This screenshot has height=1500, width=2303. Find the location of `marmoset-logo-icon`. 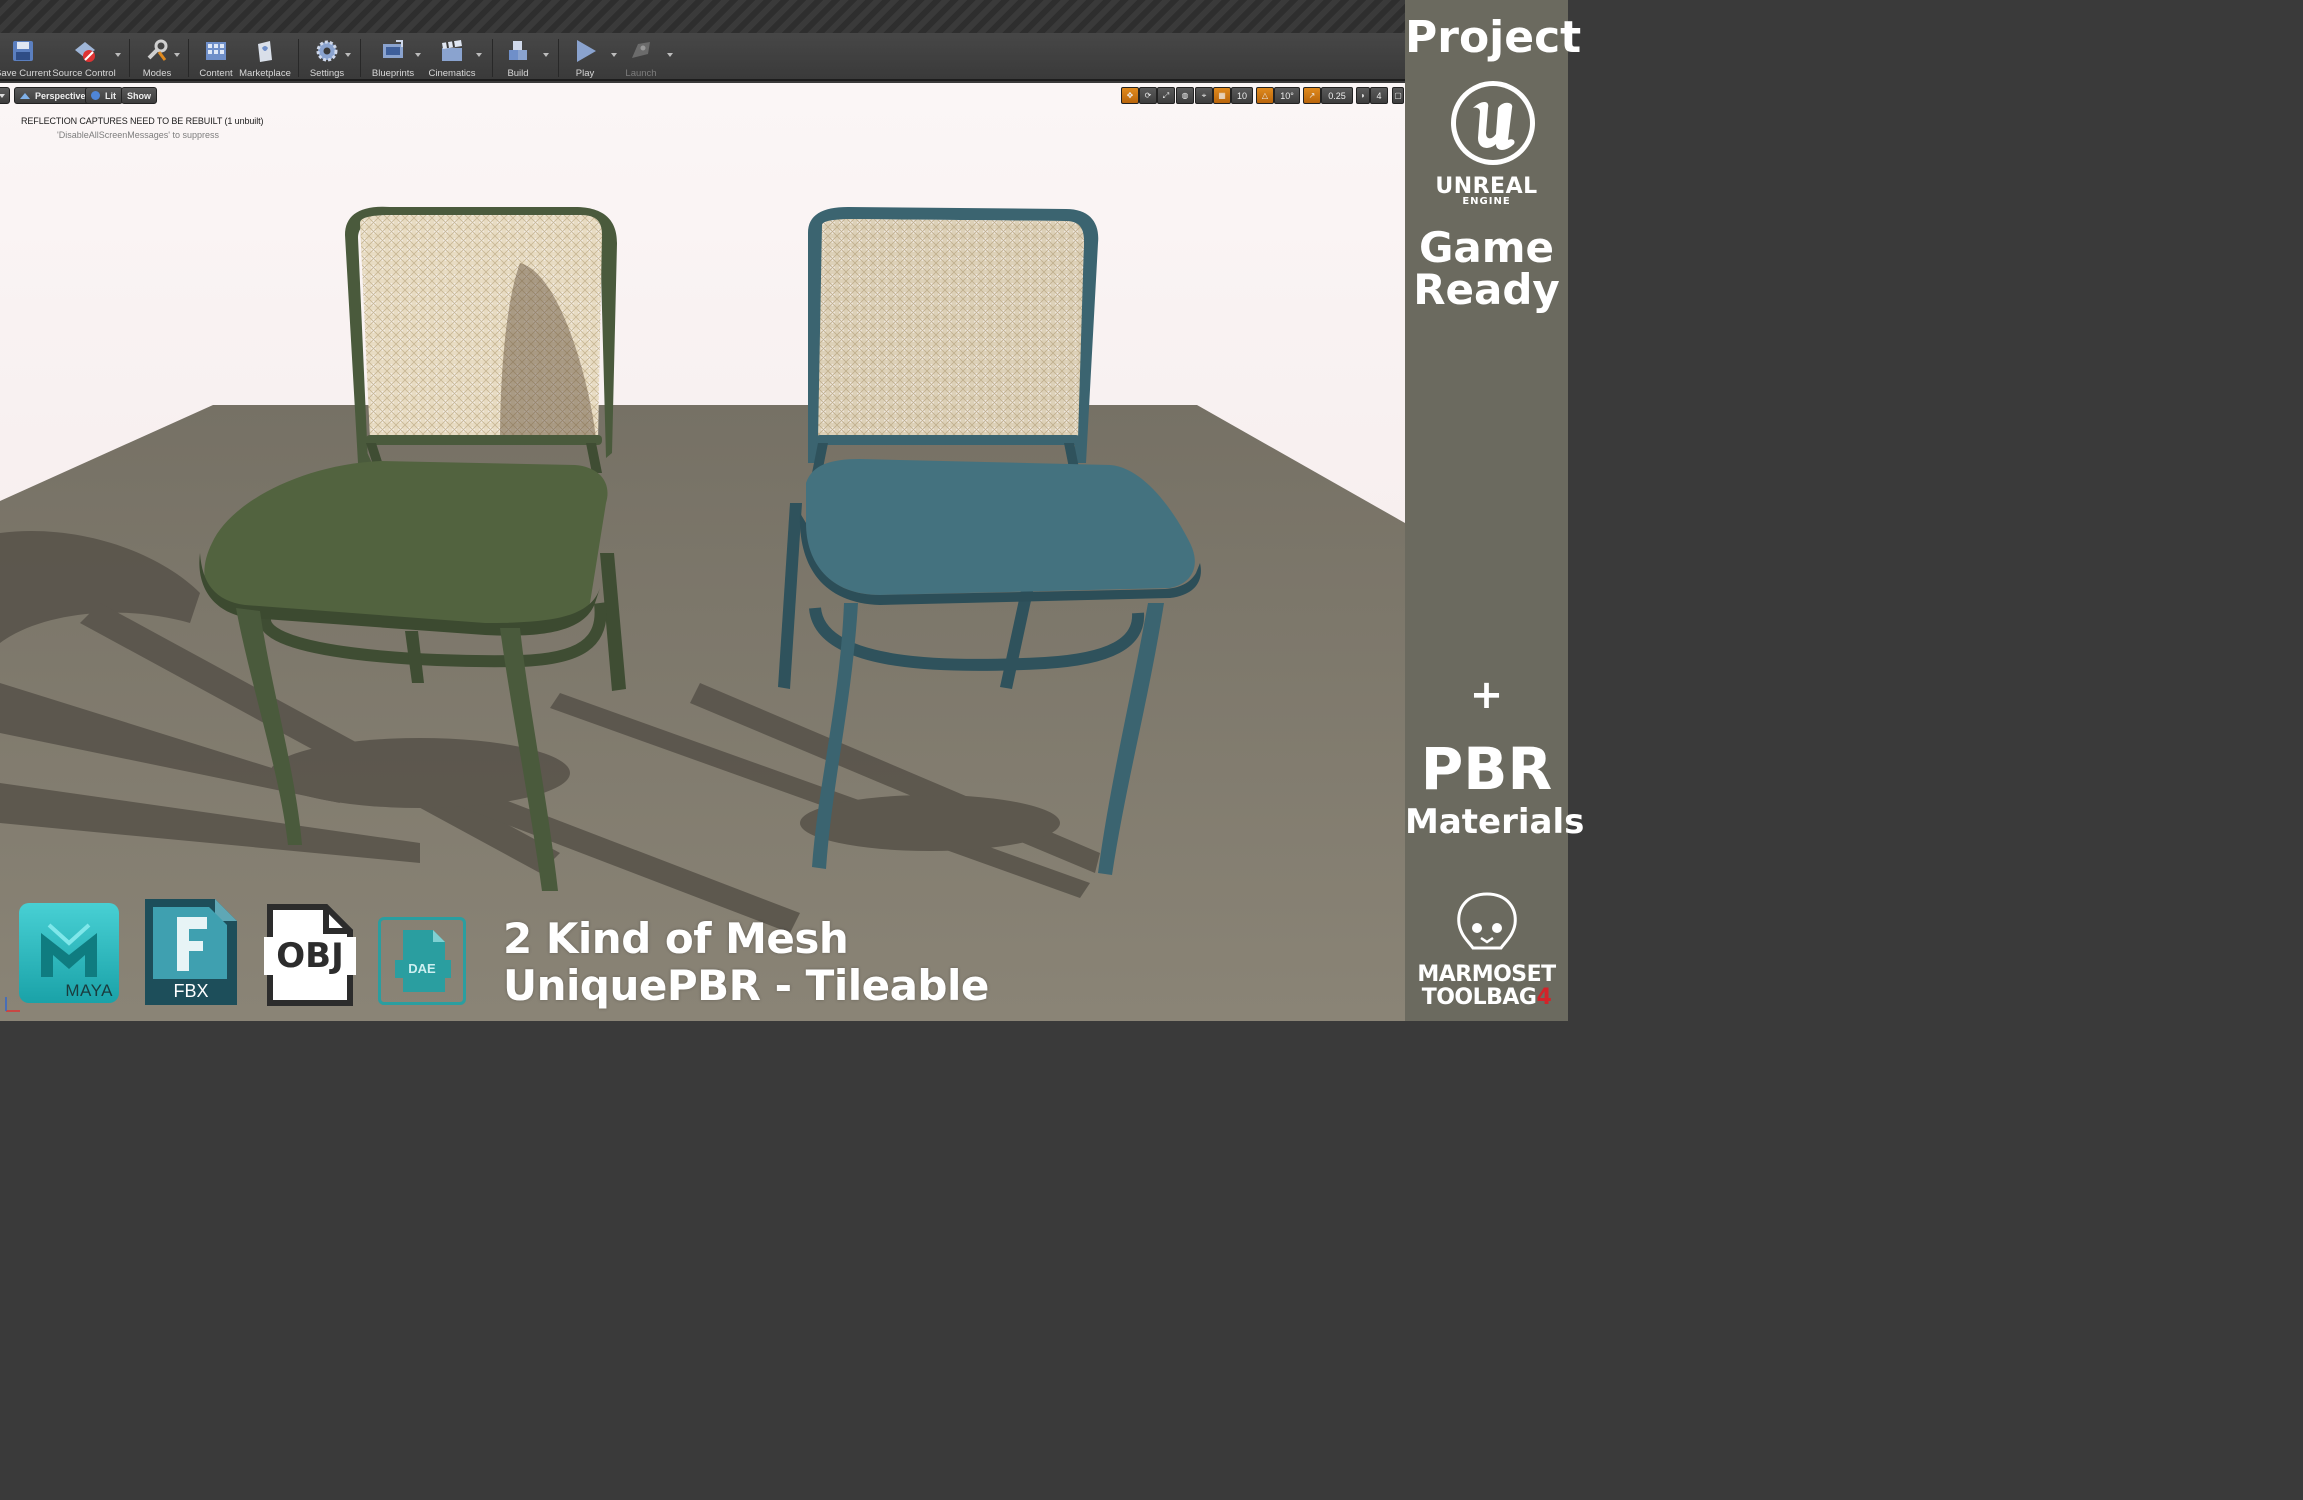

marmoset-logo-icon is located at coordinates (1487, 921).